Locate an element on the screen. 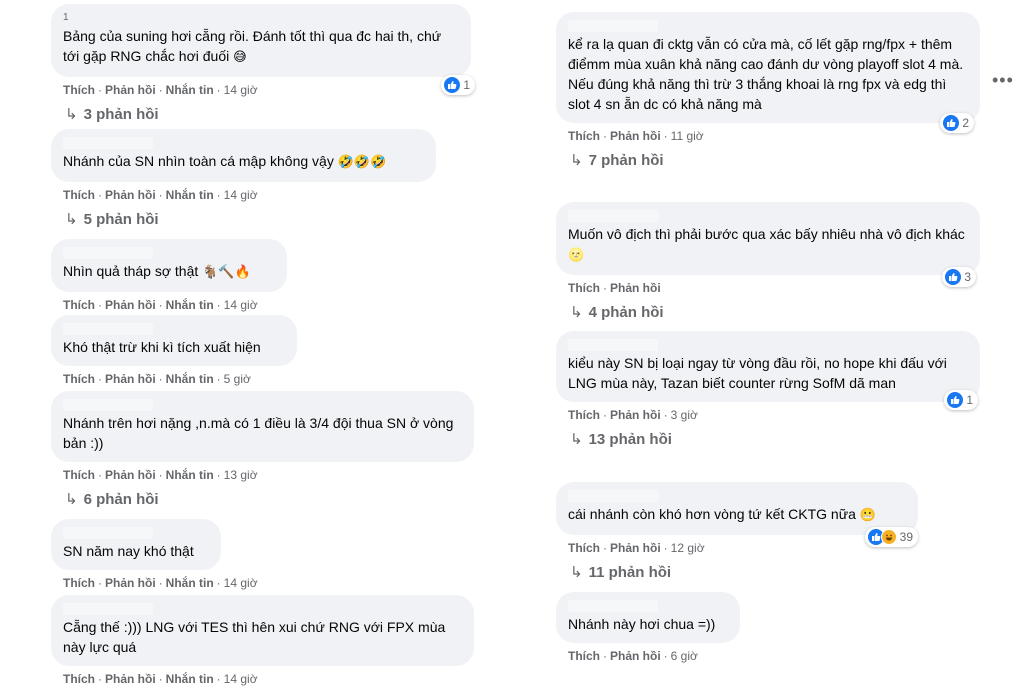 Image resolution: width=1024 pixels, height=687 pixels. view-replies-link: ↳ 3 phản hồi is located at coordinates (261, 114).